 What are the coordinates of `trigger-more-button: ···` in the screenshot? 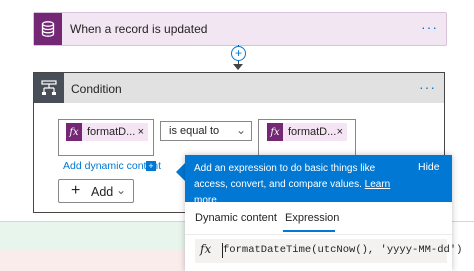 It's located at (429, 27).